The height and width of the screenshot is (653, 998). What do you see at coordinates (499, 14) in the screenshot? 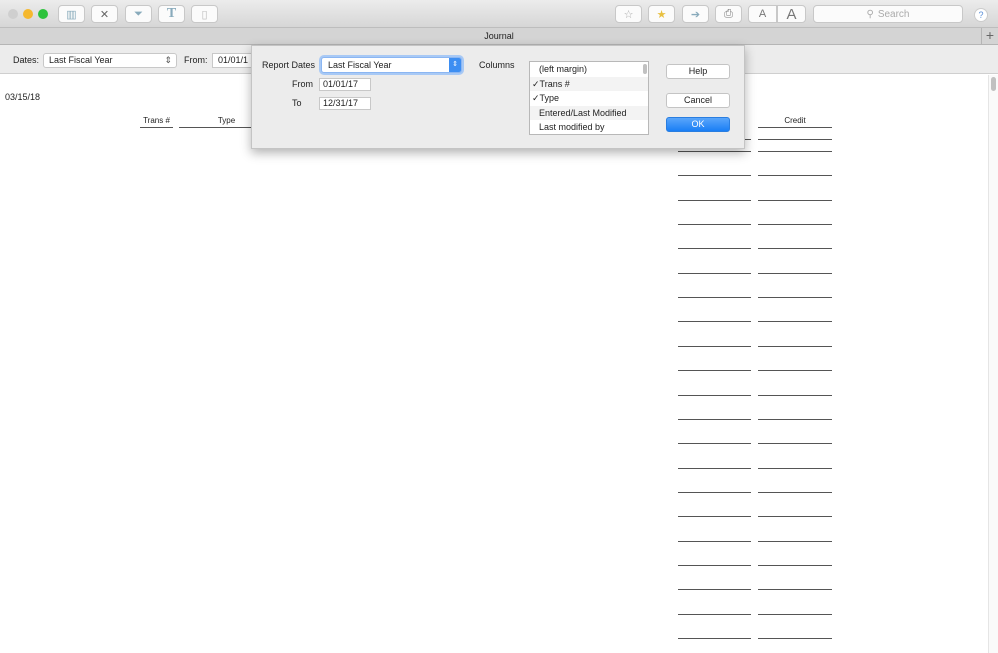
I see `toolbar: ▥ ✕ ⏷ T ▯ ☆ ★ ➔ ⎙ A A ⚲ Search ?` at bounding box center [499, 14].